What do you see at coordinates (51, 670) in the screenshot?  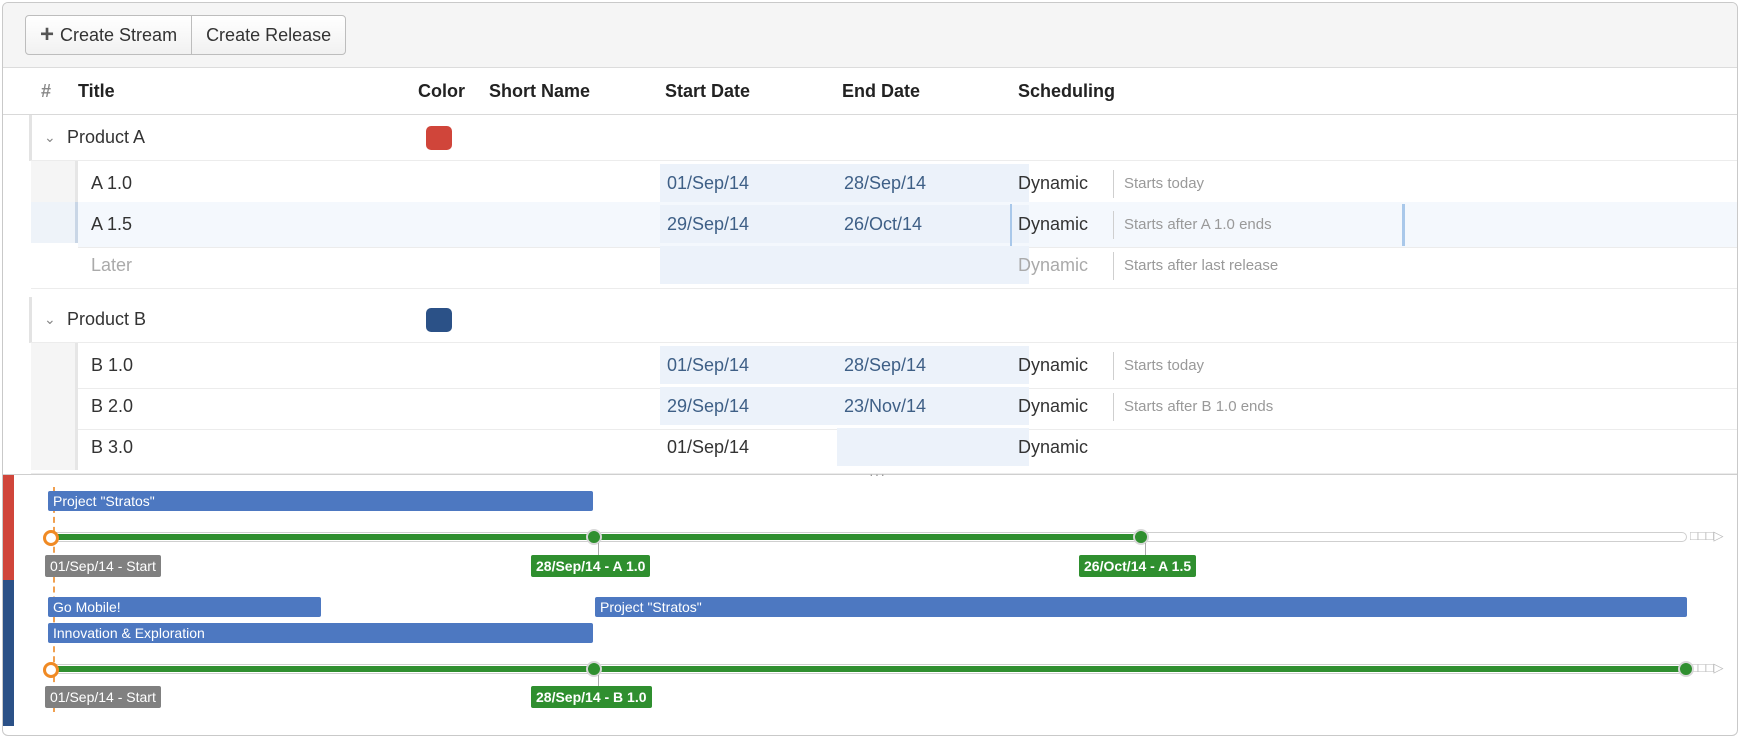 I see `milestone-start-b` at bounding box center [51, 670].